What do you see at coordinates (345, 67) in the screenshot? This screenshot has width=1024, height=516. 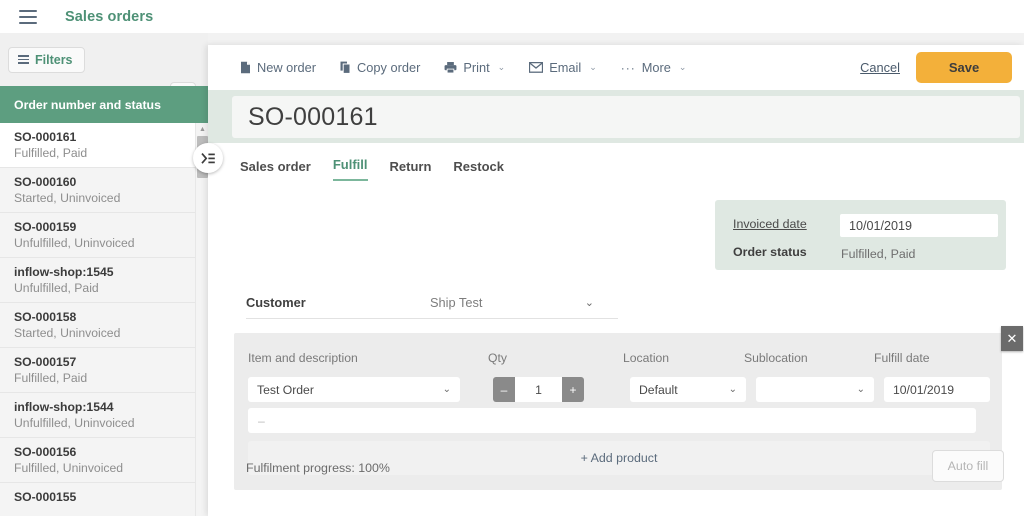 I see `copy-icon` at bounding box center [345, 67].